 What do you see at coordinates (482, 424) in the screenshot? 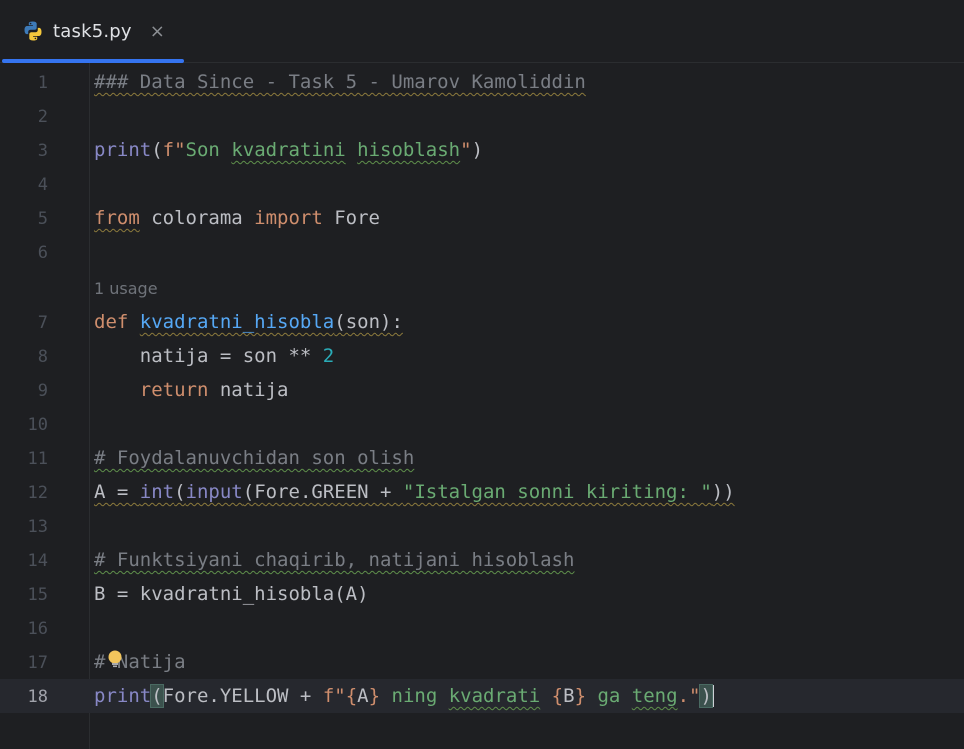
I see `code-line-10: 10` at bounding box center [482, 424].